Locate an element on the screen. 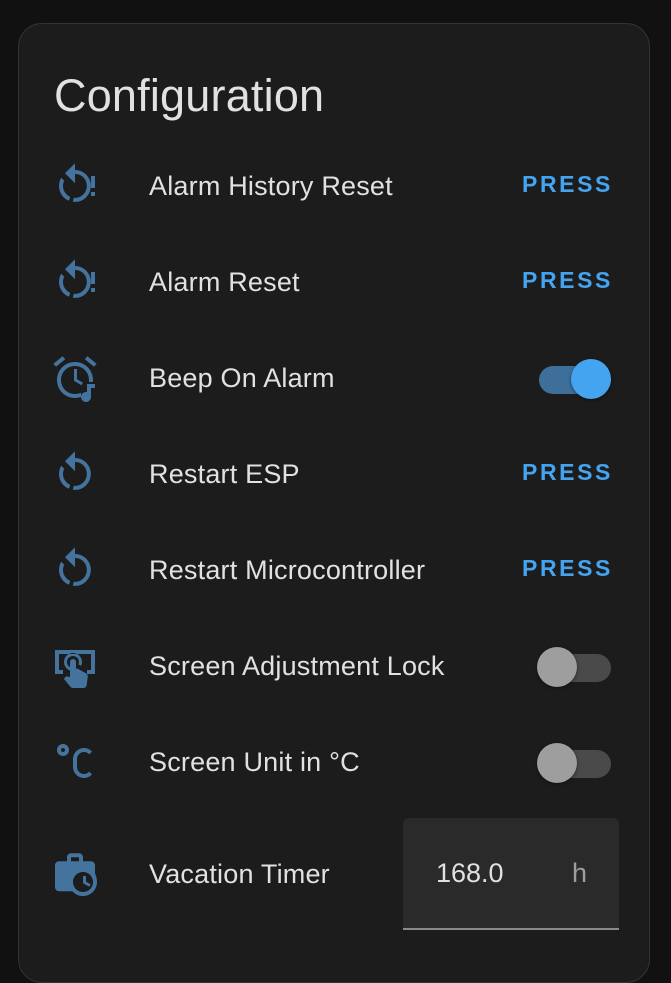  briefcase-clock-icon is located at coordinates (75, 874).